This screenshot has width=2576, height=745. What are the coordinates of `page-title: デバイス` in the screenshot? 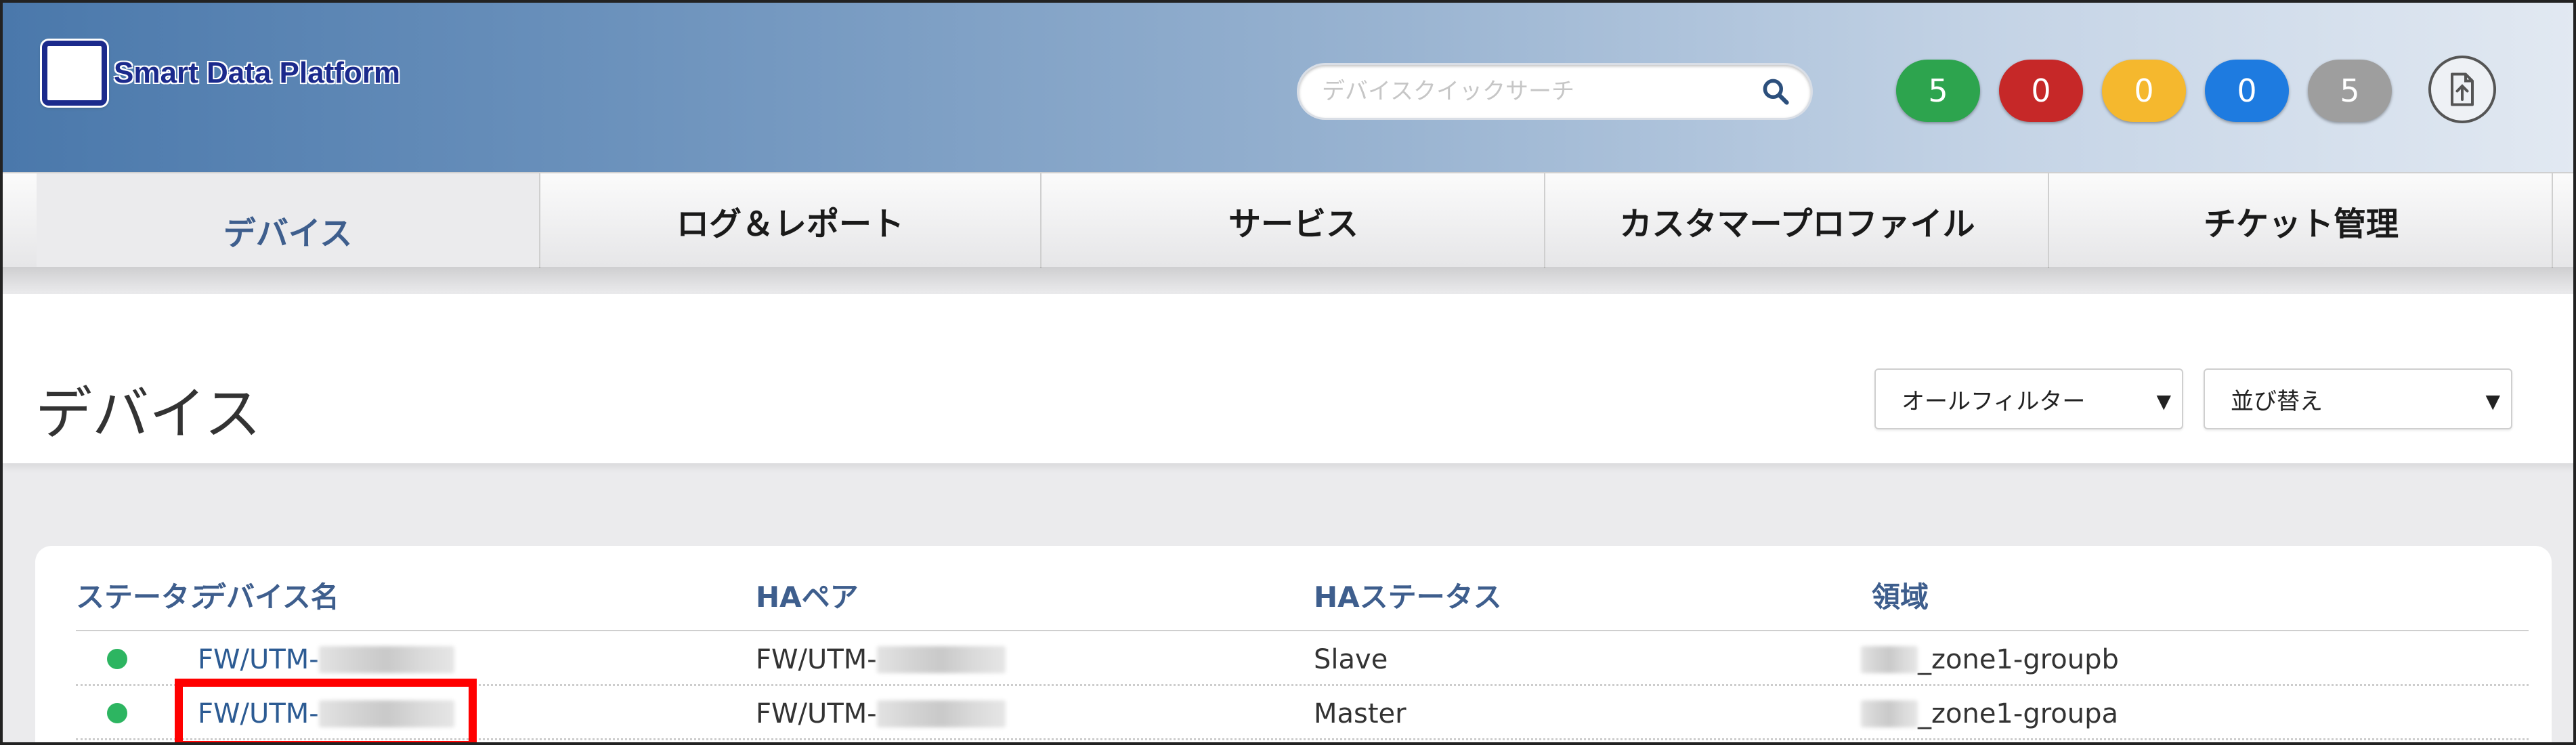 It's located at (148, 414).